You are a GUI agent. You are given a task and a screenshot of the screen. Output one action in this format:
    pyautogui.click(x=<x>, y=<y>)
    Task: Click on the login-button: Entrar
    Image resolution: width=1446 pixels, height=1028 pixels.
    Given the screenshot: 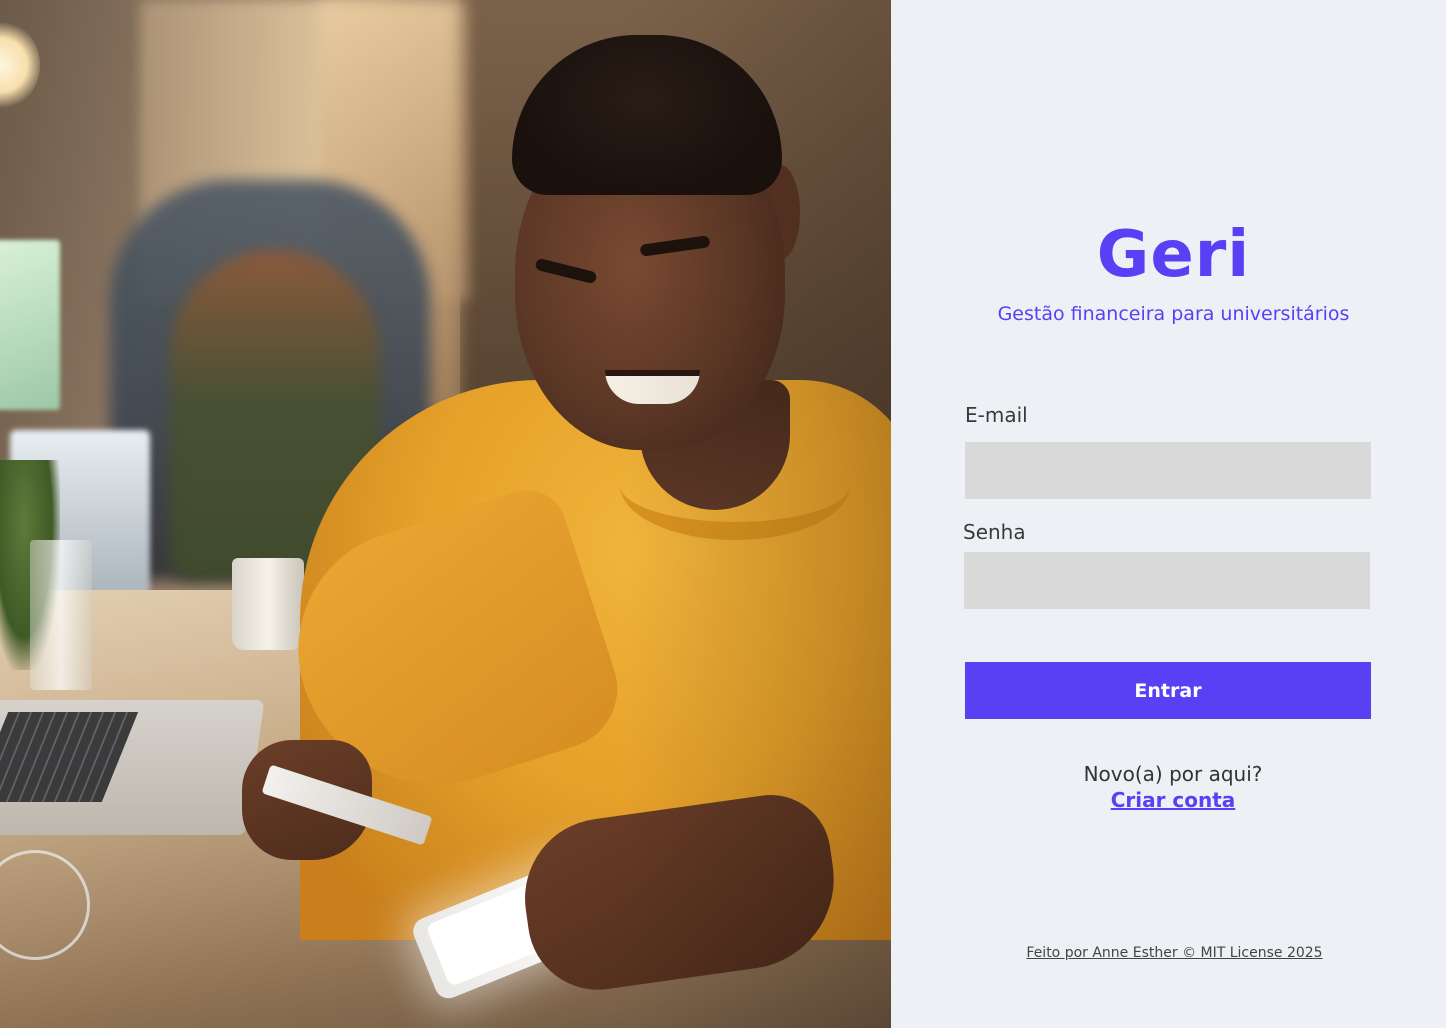 What is the action you would take?
    pyautogui.click(x=1168, y=690)
    